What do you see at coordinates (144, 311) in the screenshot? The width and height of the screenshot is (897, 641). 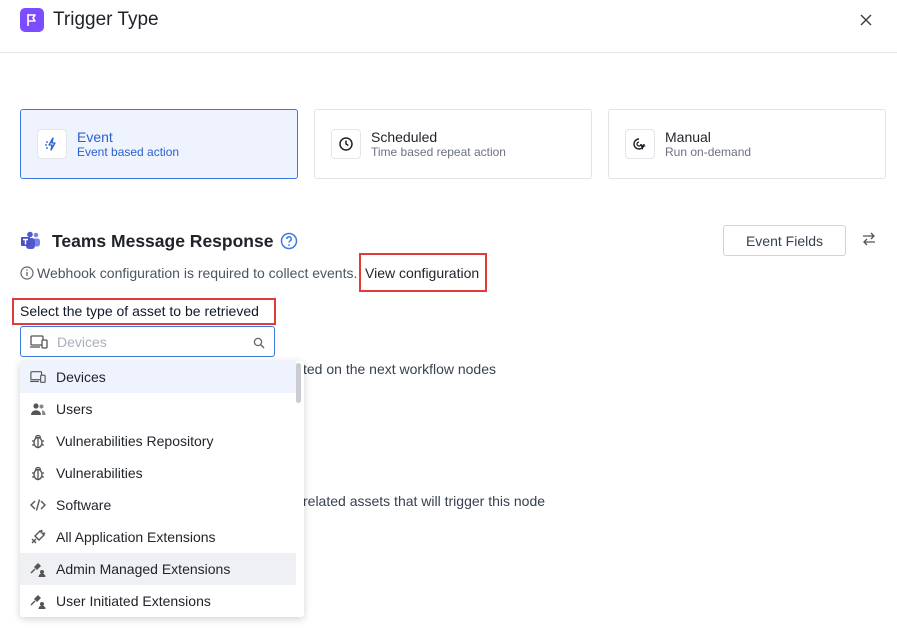 I see `asset-type-label-highlight` at bounding box center [144, 311].